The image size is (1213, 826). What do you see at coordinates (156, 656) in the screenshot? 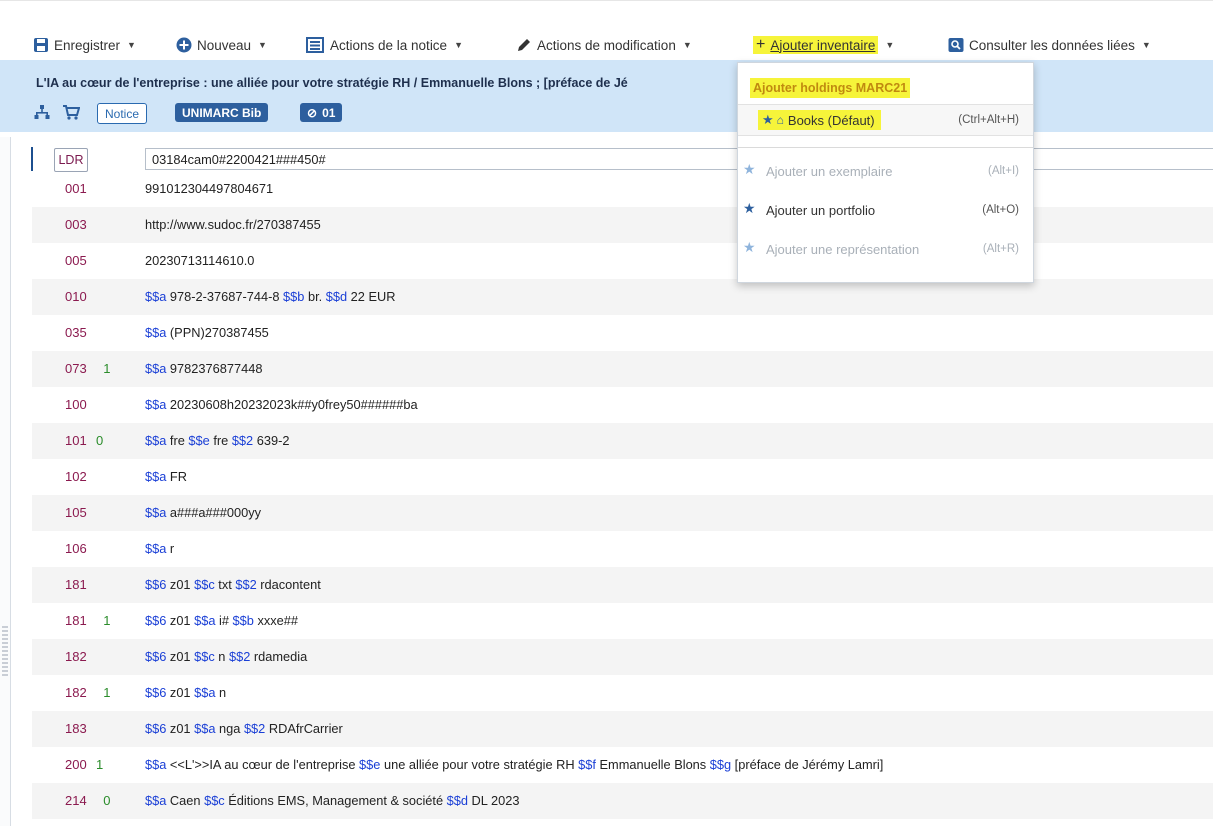
I see `subfield-code: $$6` at bounding box center [156, 656].